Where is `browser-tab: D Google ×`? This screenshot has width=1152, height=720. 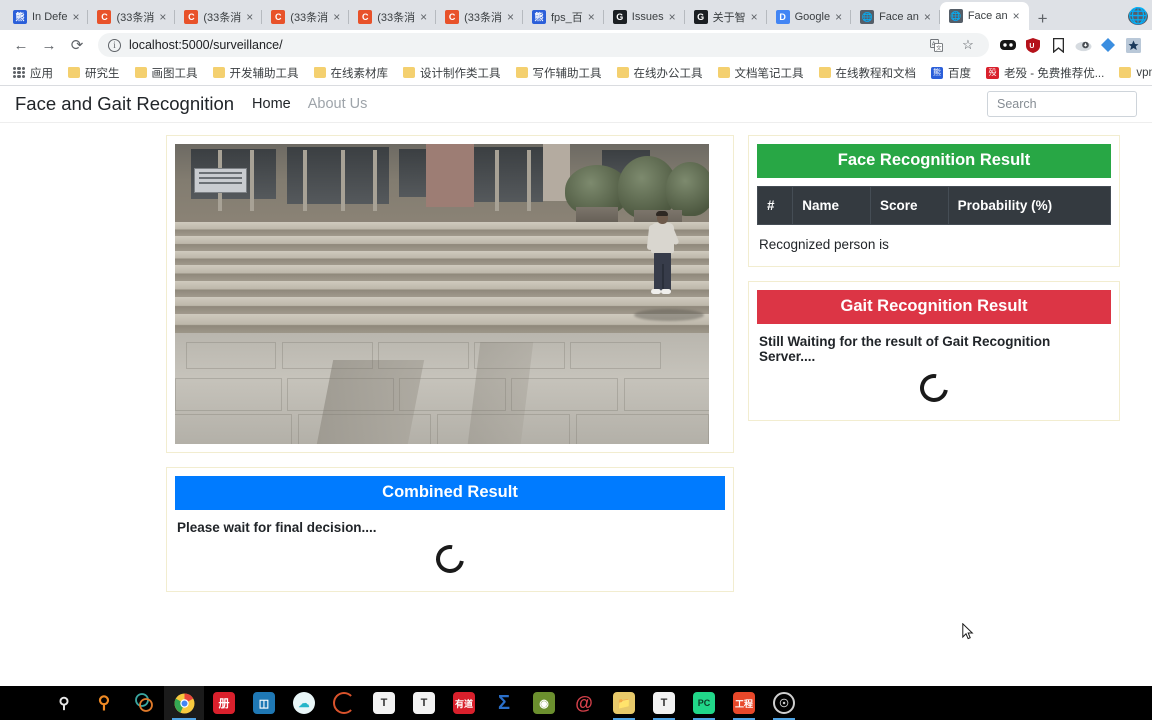
browser-tab: D Google × is located at coordinates (809, 17).